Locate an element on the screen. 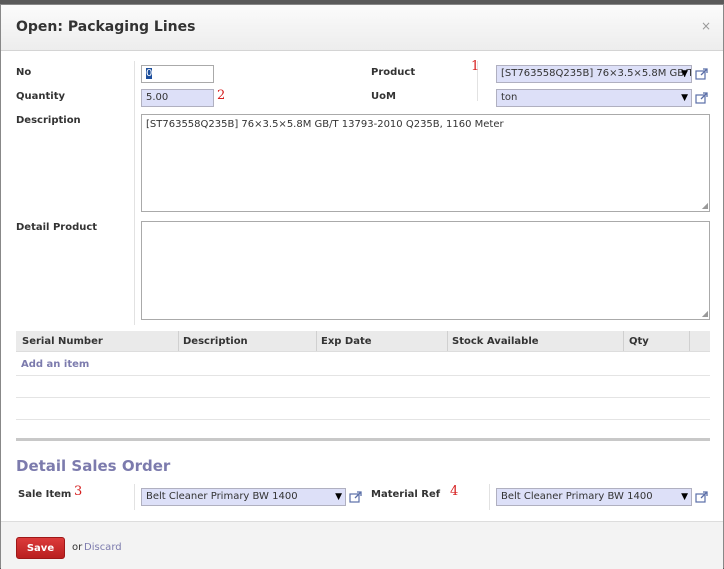 The width and height of the screenshot is (724, 569). product-label: Product is located at coordinates (393, 72).